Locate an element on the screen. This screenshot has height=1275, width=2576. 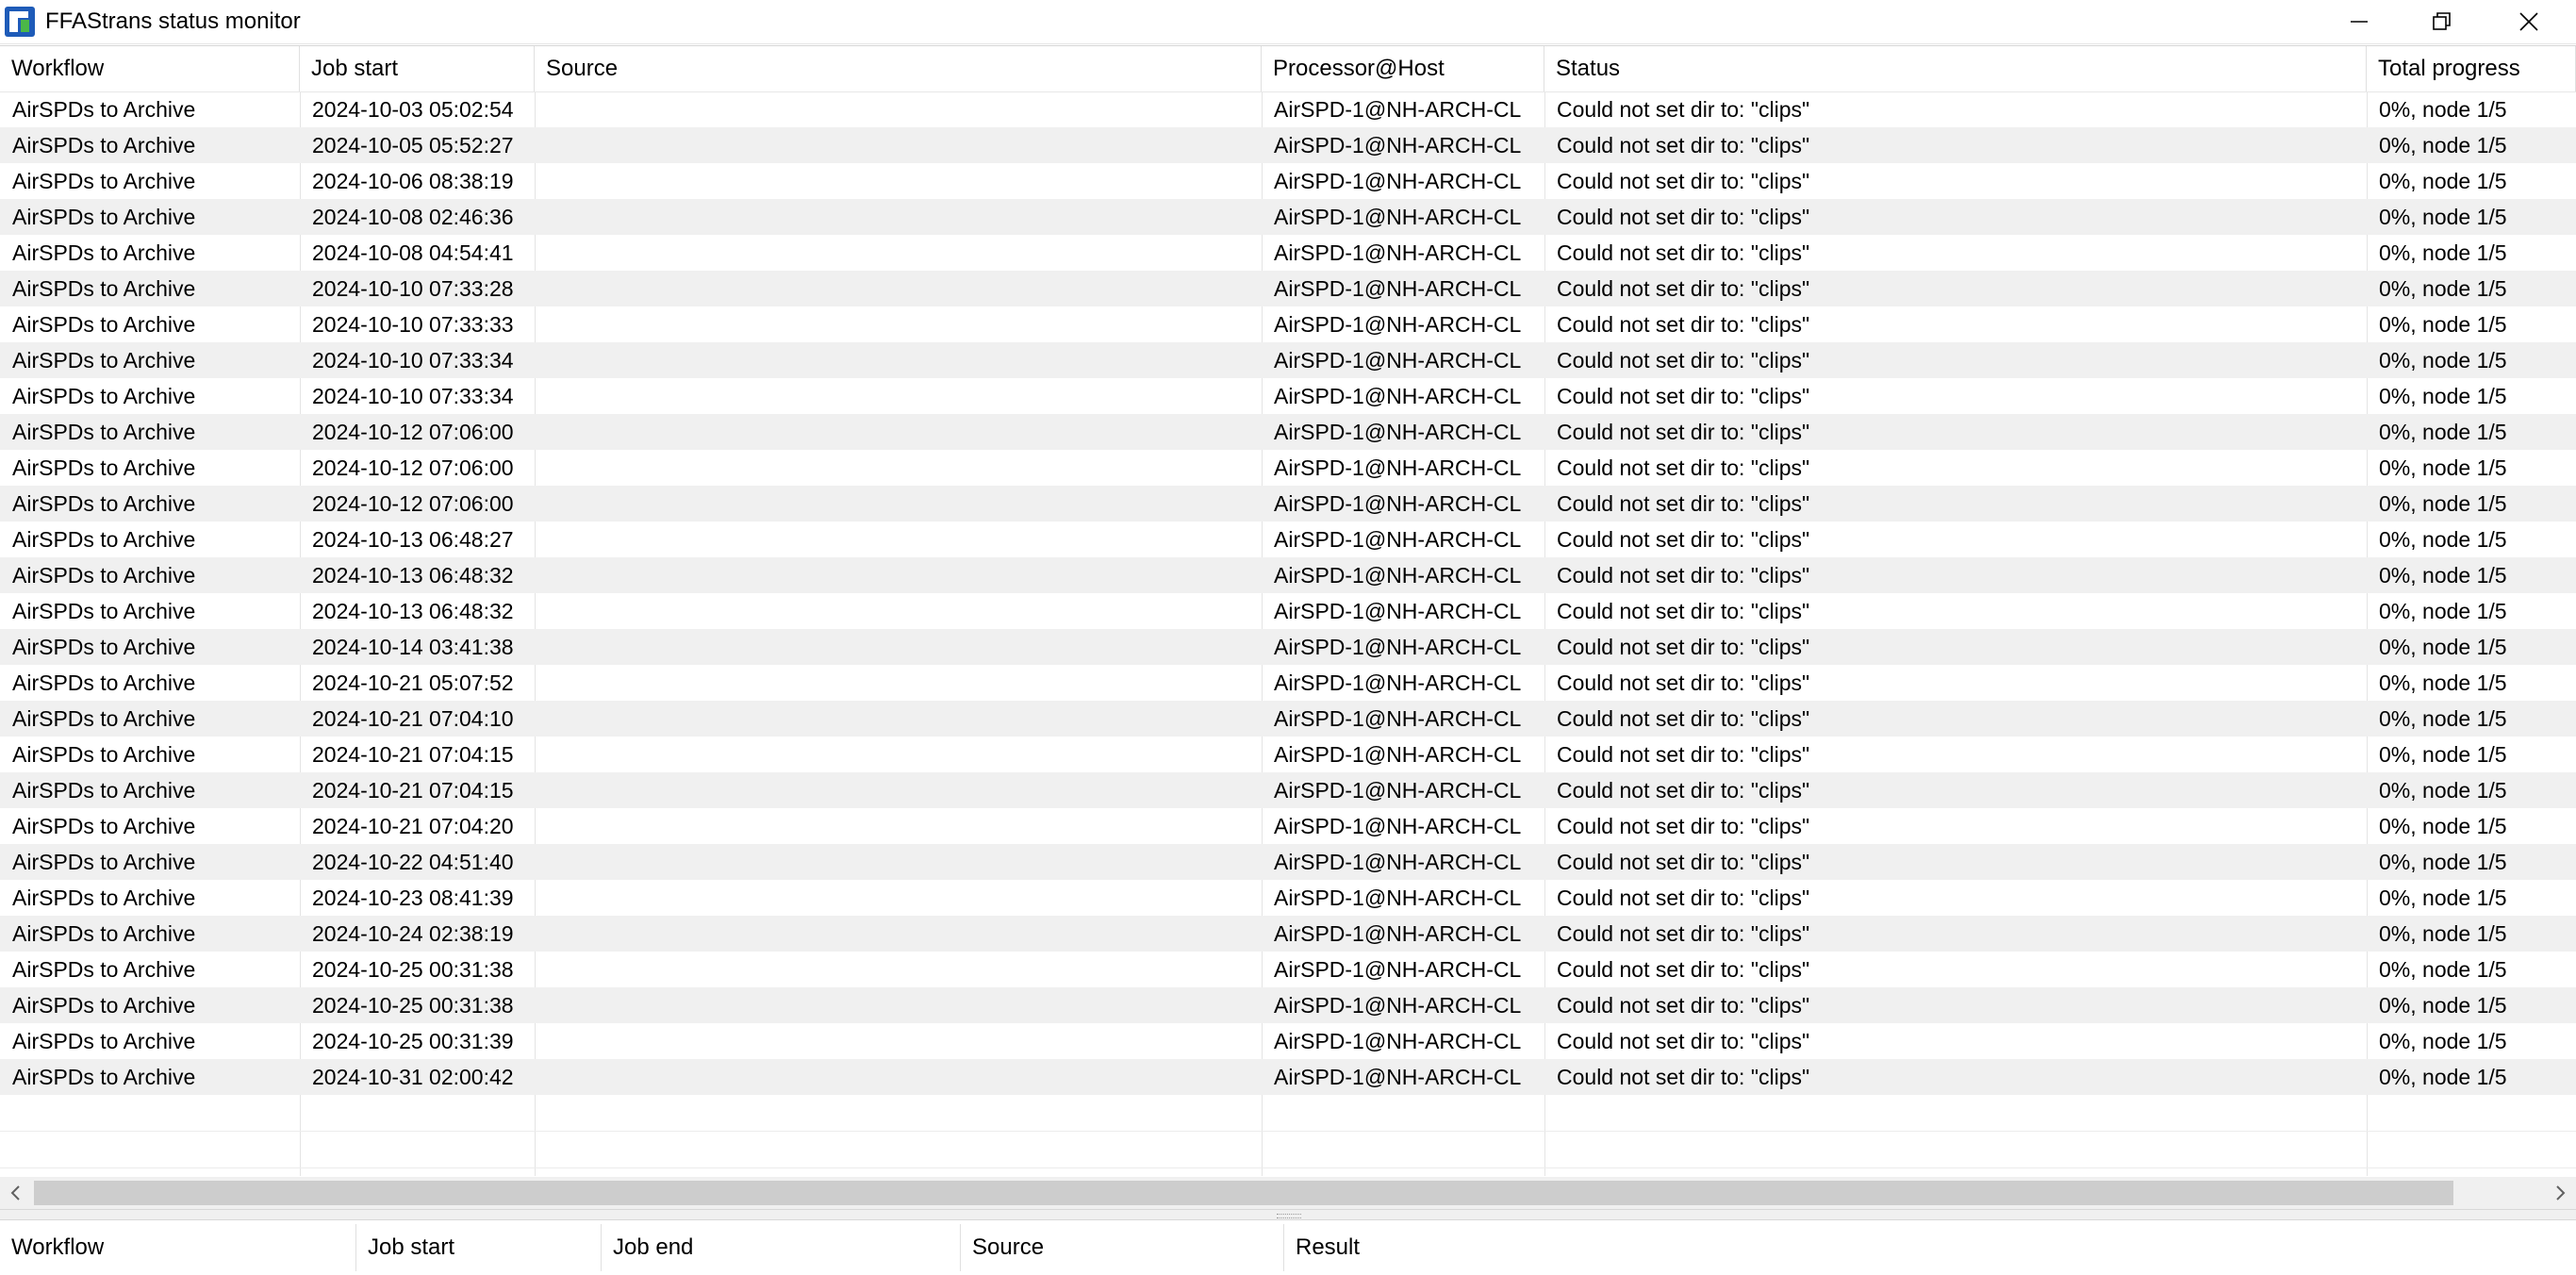
column-header-total-progress: Total progress is located at coordinates (2471, 68).